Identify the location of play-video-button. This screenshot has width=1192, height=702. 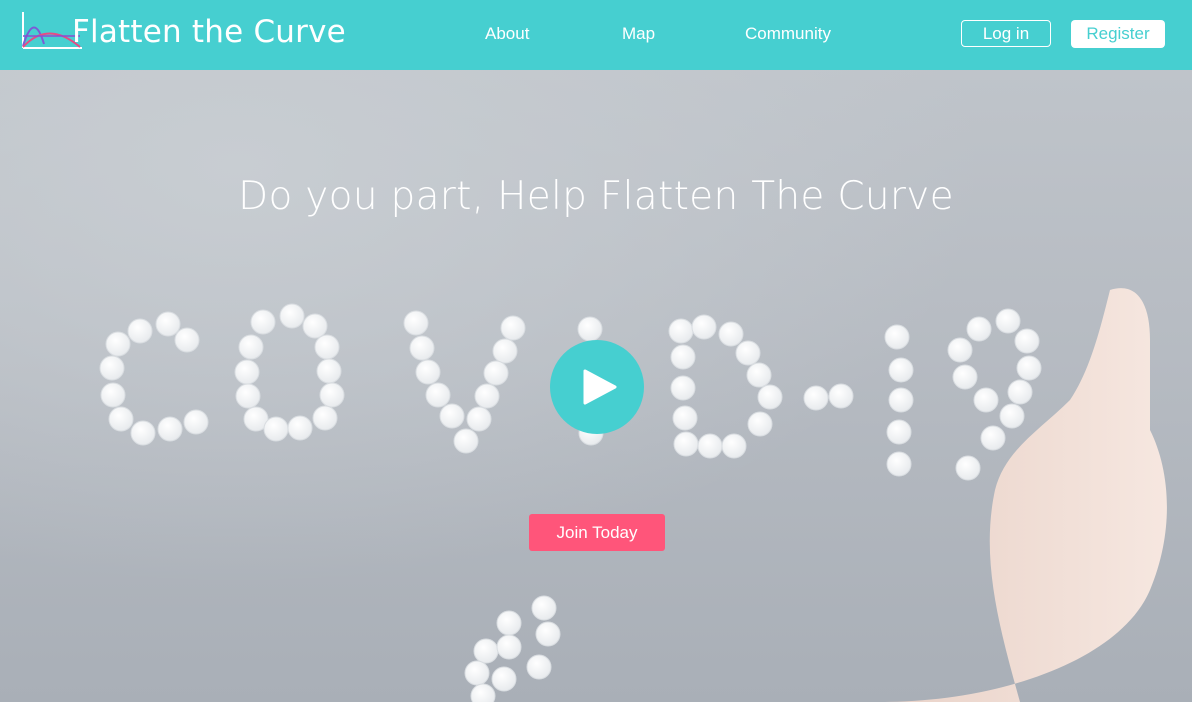
(597, 387).